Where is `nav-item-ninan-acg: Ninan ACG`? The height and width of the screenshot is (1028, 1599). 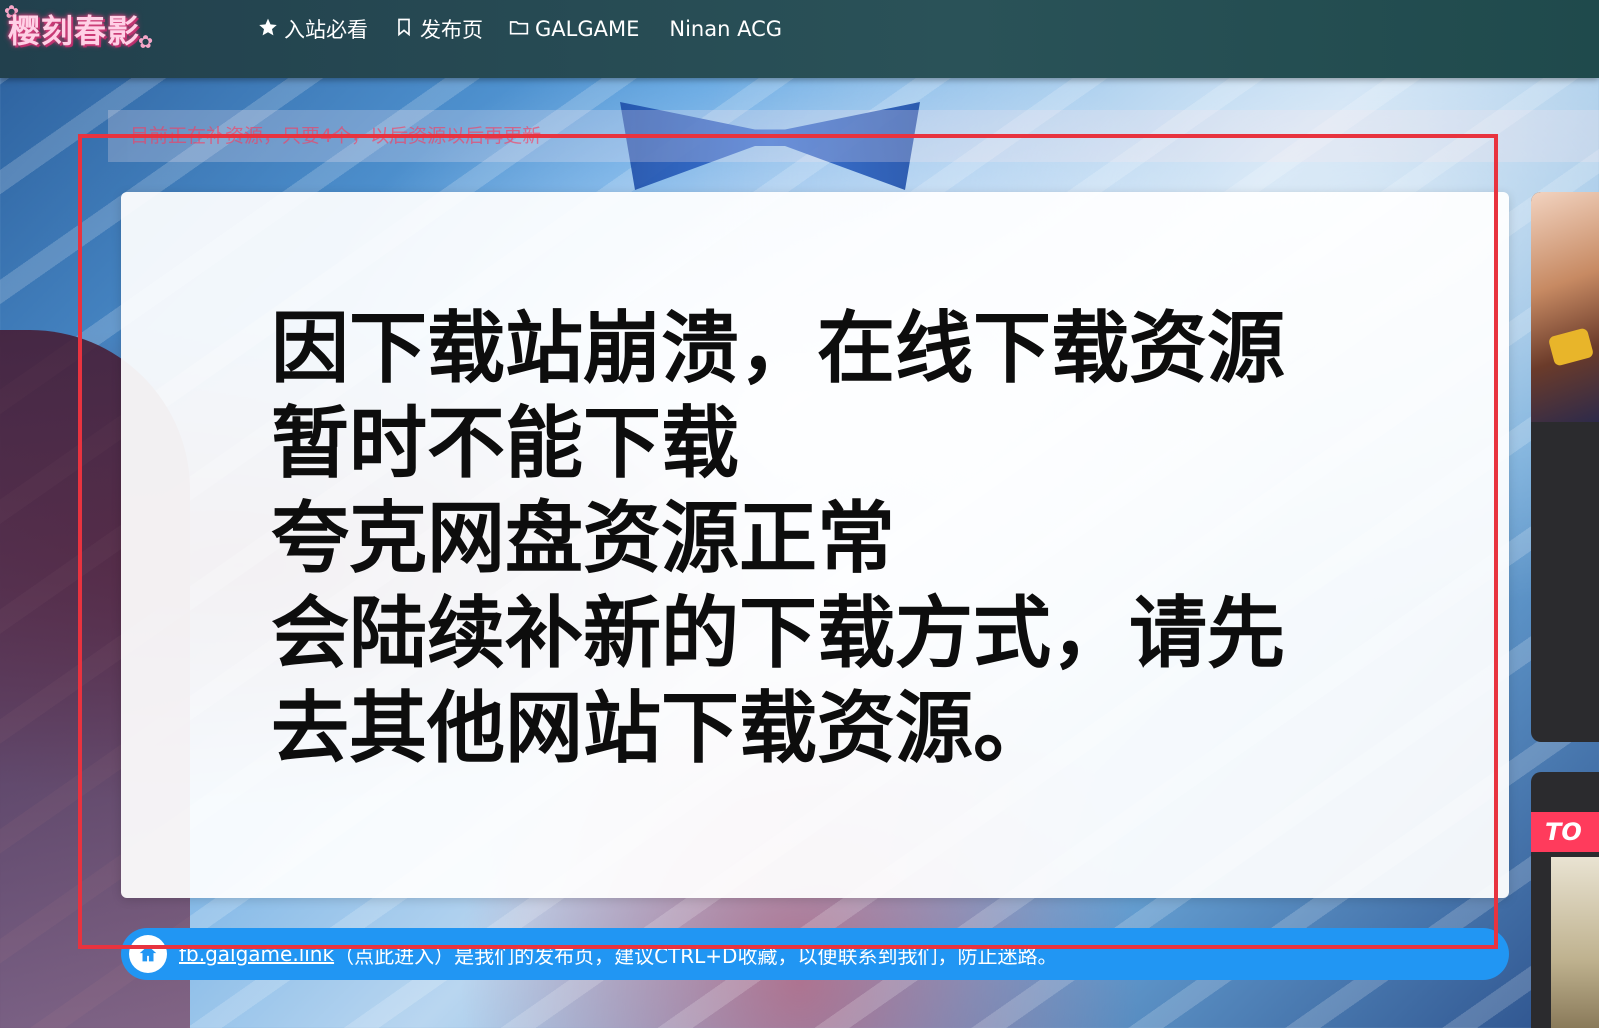 nav-item-ninan-acg: Ninan ACG is located at coordinates (725, 29).